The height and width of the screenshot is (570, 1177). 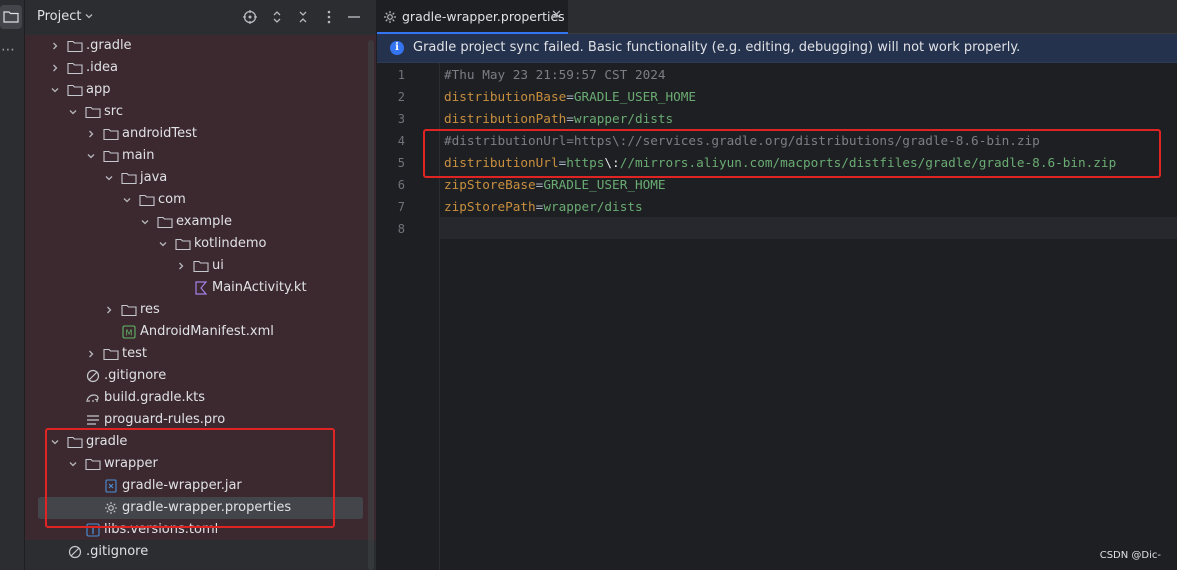 What do you see at coordinates (113, 111) in the screenshot?
I see `tree-item-label: src` at bounding box center [113, 111].